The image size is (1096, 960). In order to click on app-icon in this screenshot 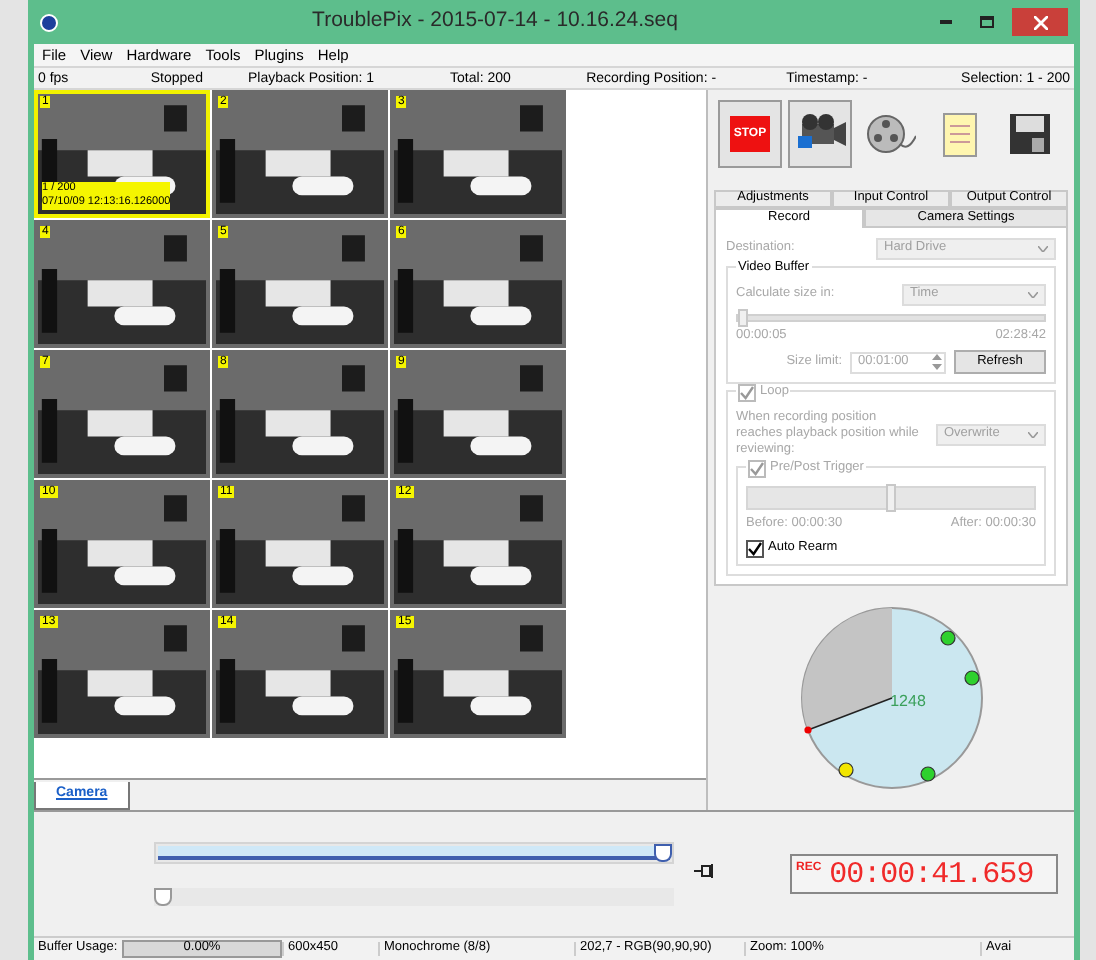, I will do `click(49, 22)`.